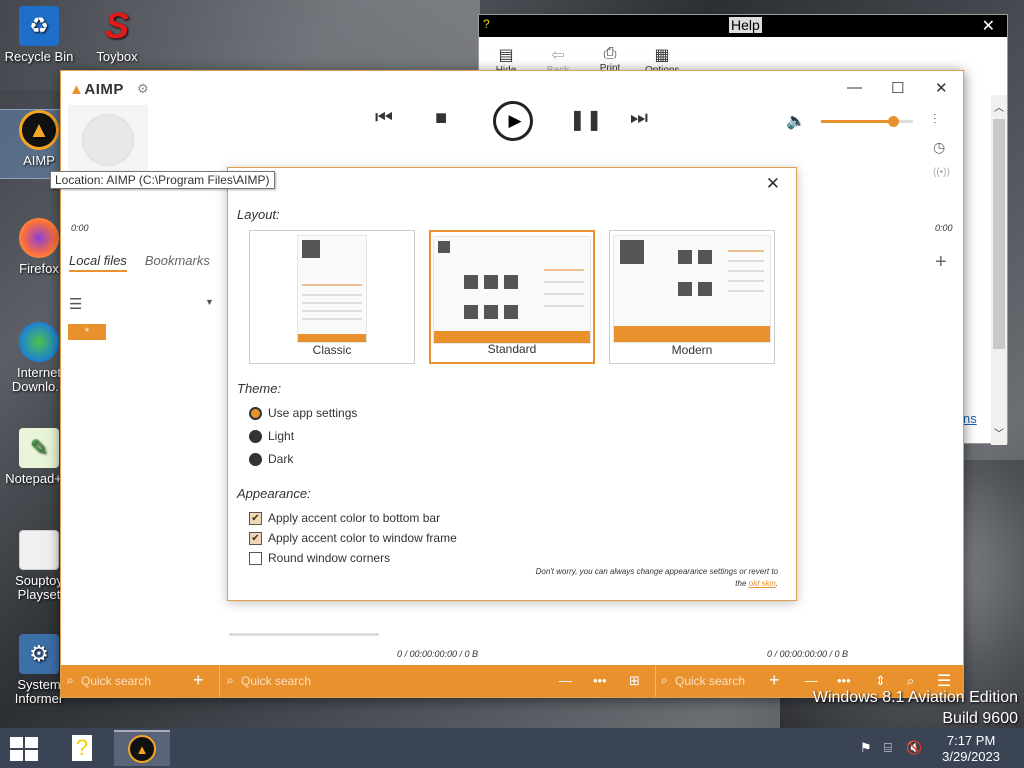 This screenshot has width=1024, height=768. What do you see at coordinates (117, 35) in the screenshot?
I see `desktop-icon-toybox: S Toybox` at bounding box center [117, 35].